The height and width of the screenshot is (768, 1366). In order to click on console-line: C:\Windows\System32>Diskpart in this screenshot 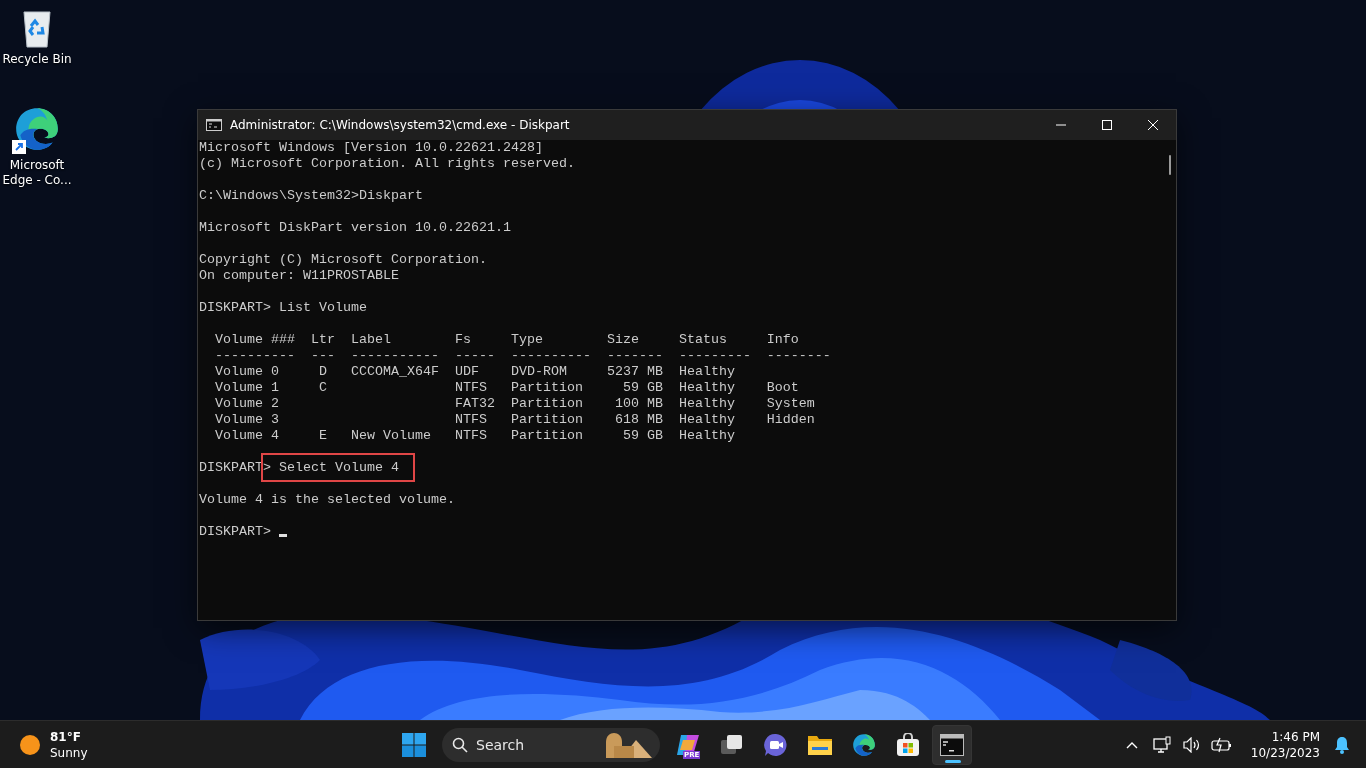, I will do `click(311, 196)`.